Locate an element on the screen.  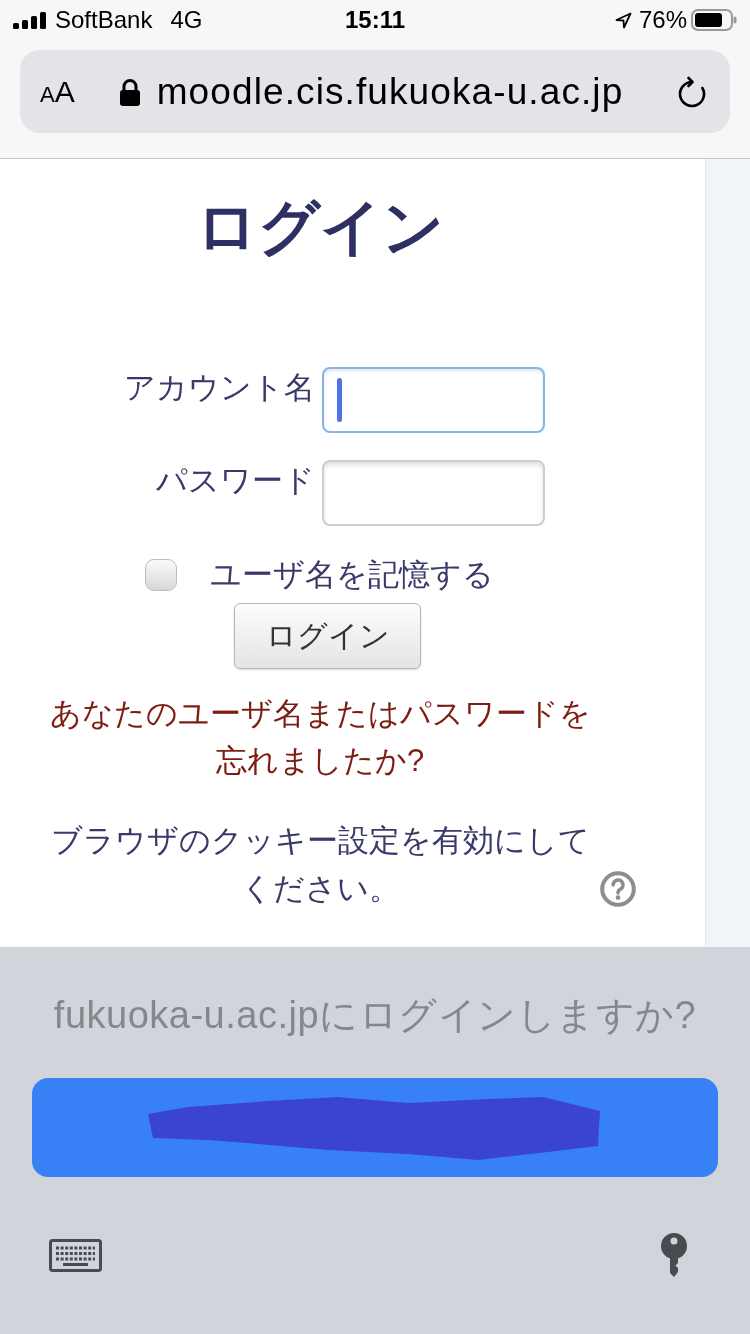
text-size-button: AA is located at coordinates (57, 91).